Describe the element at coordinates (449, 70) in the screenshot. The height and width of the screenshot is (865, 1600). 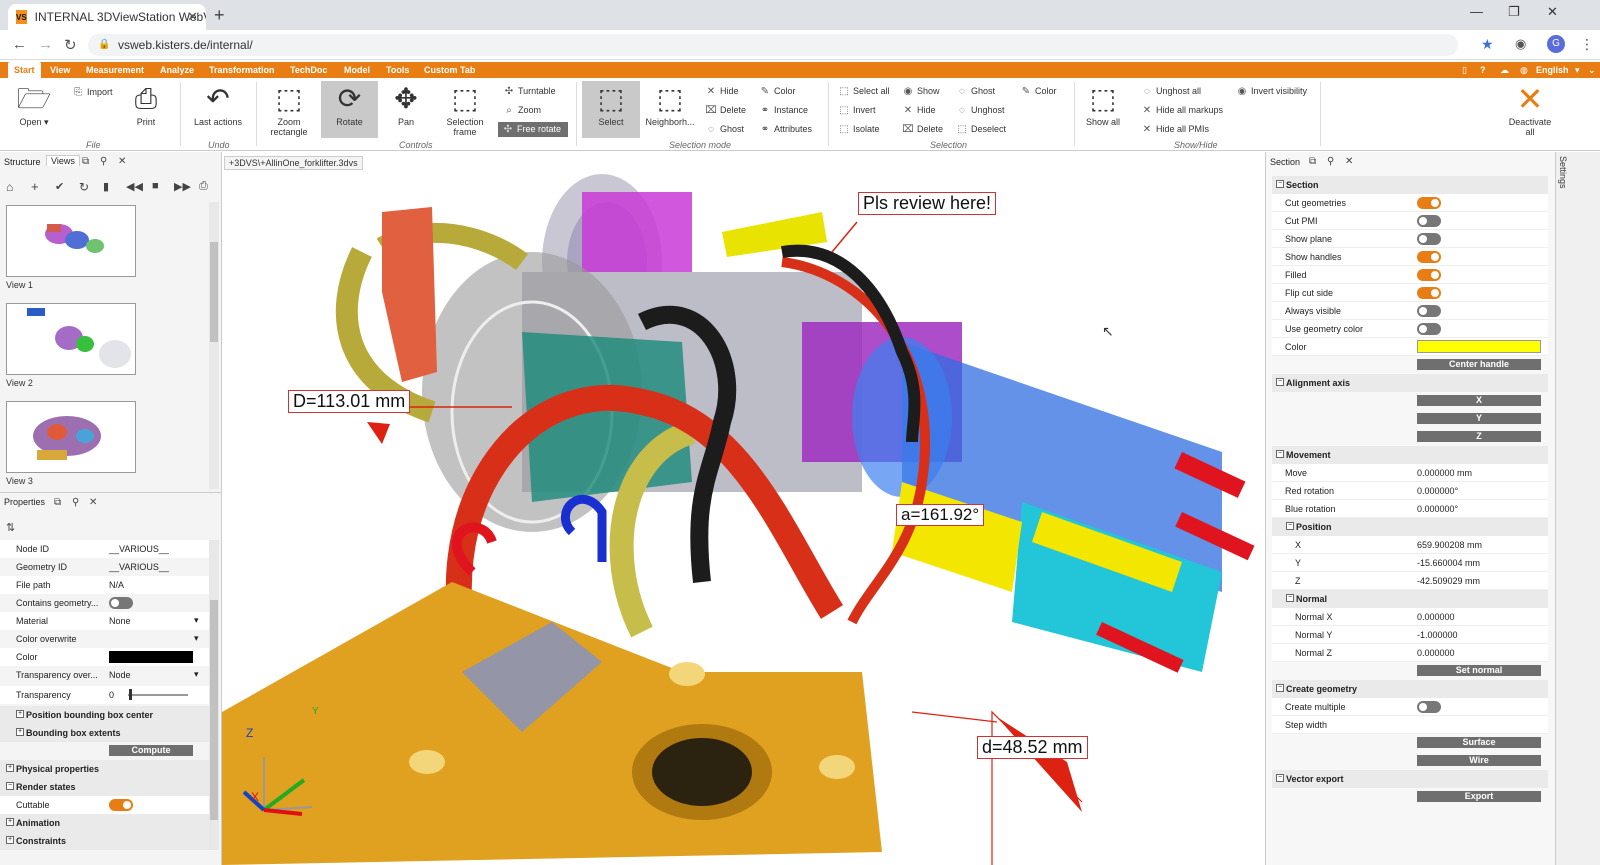
I see `menu-custom-tab: Custom Tab` at that location.